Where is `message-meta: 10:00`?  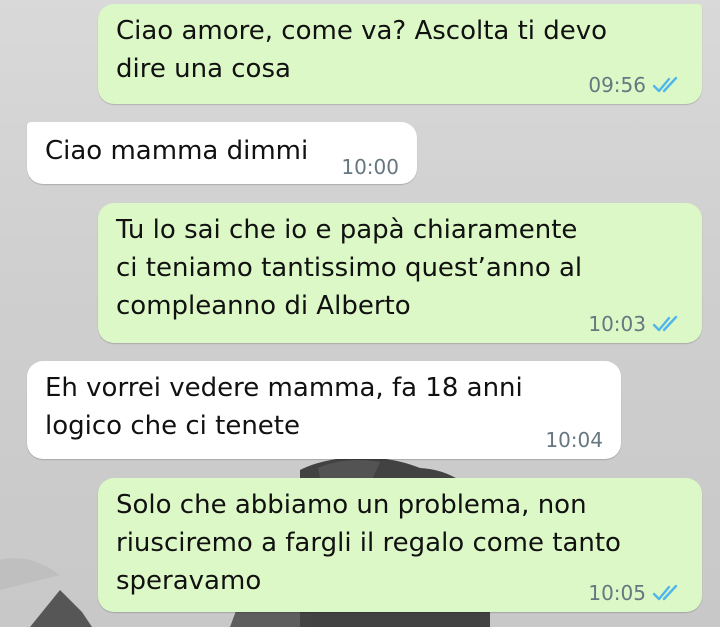
message-meta: 10:00 is located at coordinates (370, 167).